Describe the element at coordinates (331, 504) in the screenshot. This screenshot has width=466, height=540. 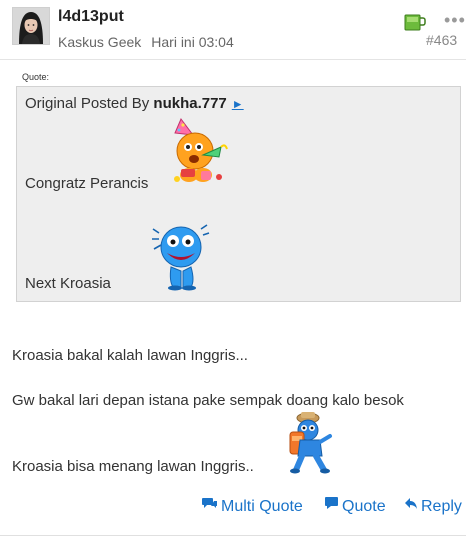
I see `chat-bubble-icon` at that location.